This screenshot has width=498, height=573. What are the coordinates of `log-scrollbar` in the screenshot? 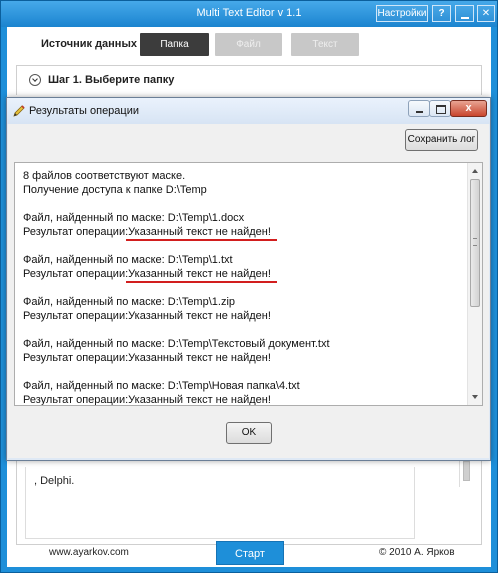 It's located at (474, 284).